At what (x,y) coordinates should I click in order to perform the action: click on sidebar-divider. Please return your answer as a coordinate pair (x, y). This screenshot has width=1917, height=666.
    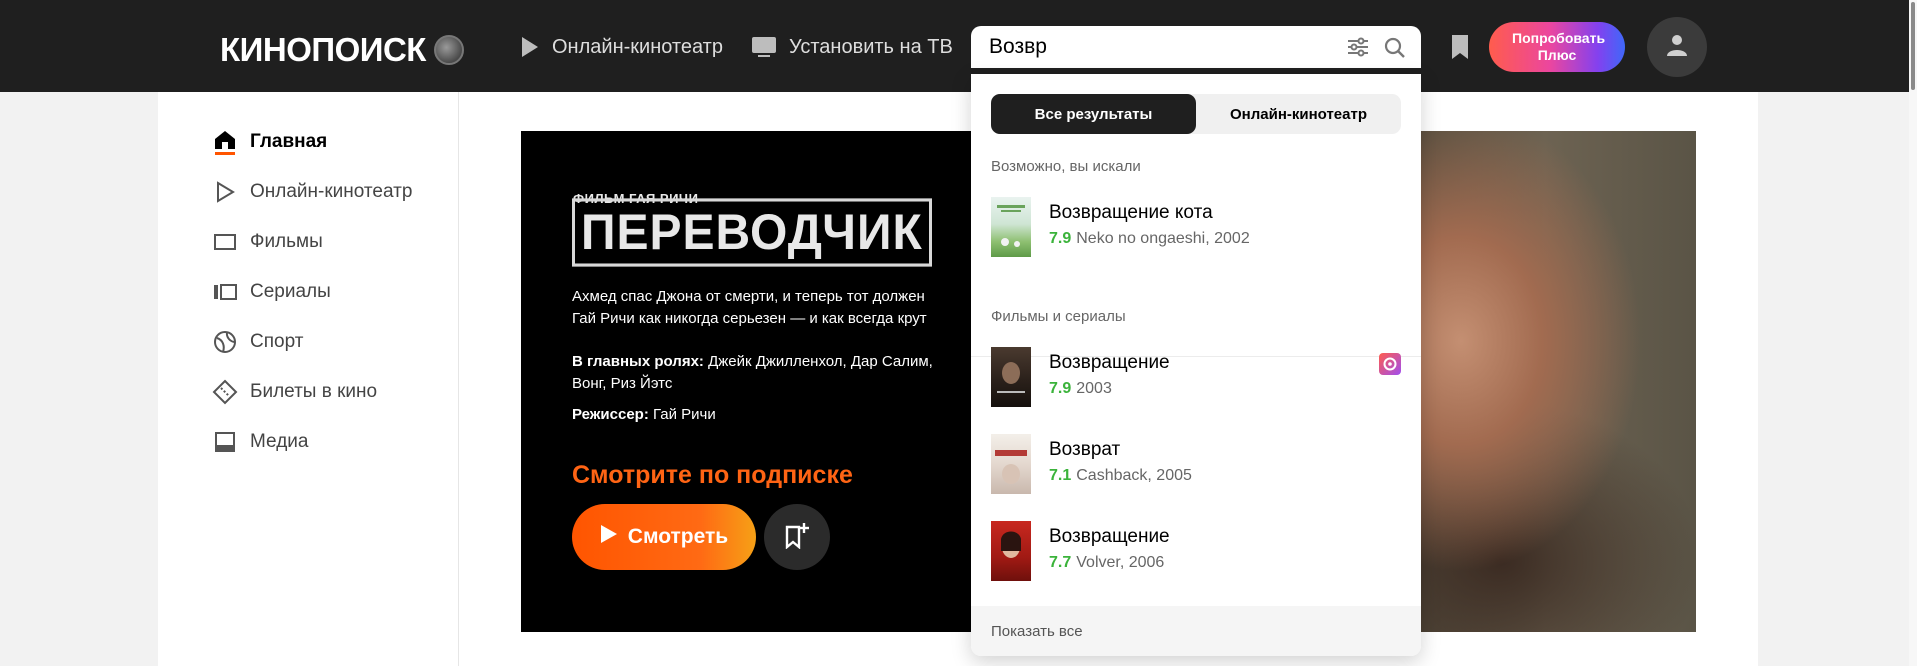
    Looking at the image, I should click on (458, 379).